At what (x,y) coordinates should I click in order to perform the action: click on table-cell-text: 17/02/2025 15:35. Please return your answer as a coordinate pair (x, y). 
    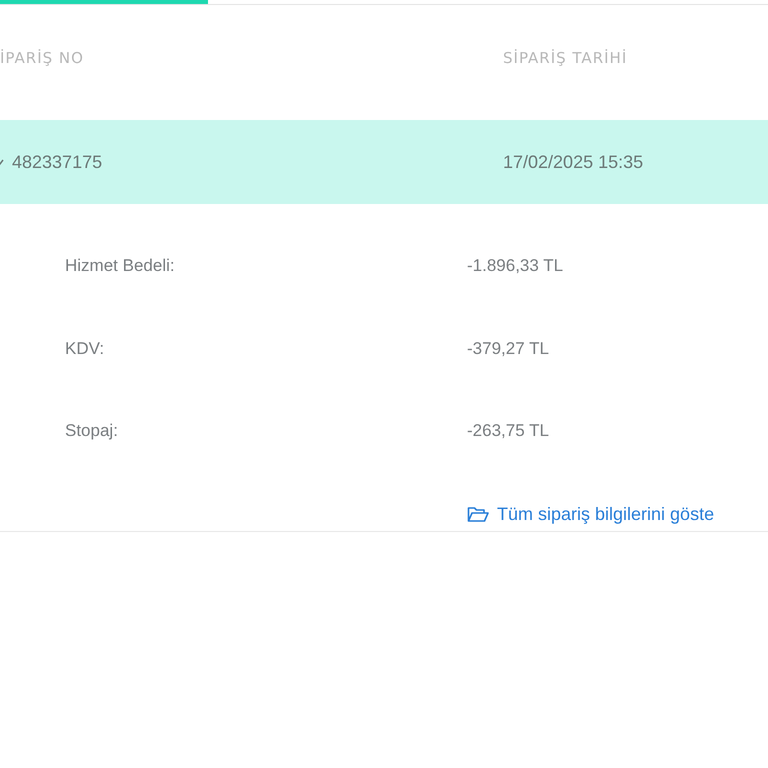
    Looking at the image, I should click on (573, 162).